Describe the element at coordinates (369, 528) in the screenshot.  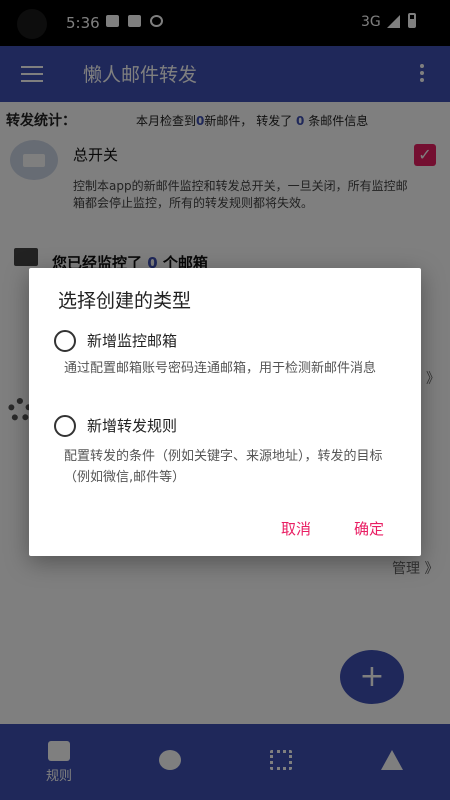
I see `confirm-button: 确定` at that location.